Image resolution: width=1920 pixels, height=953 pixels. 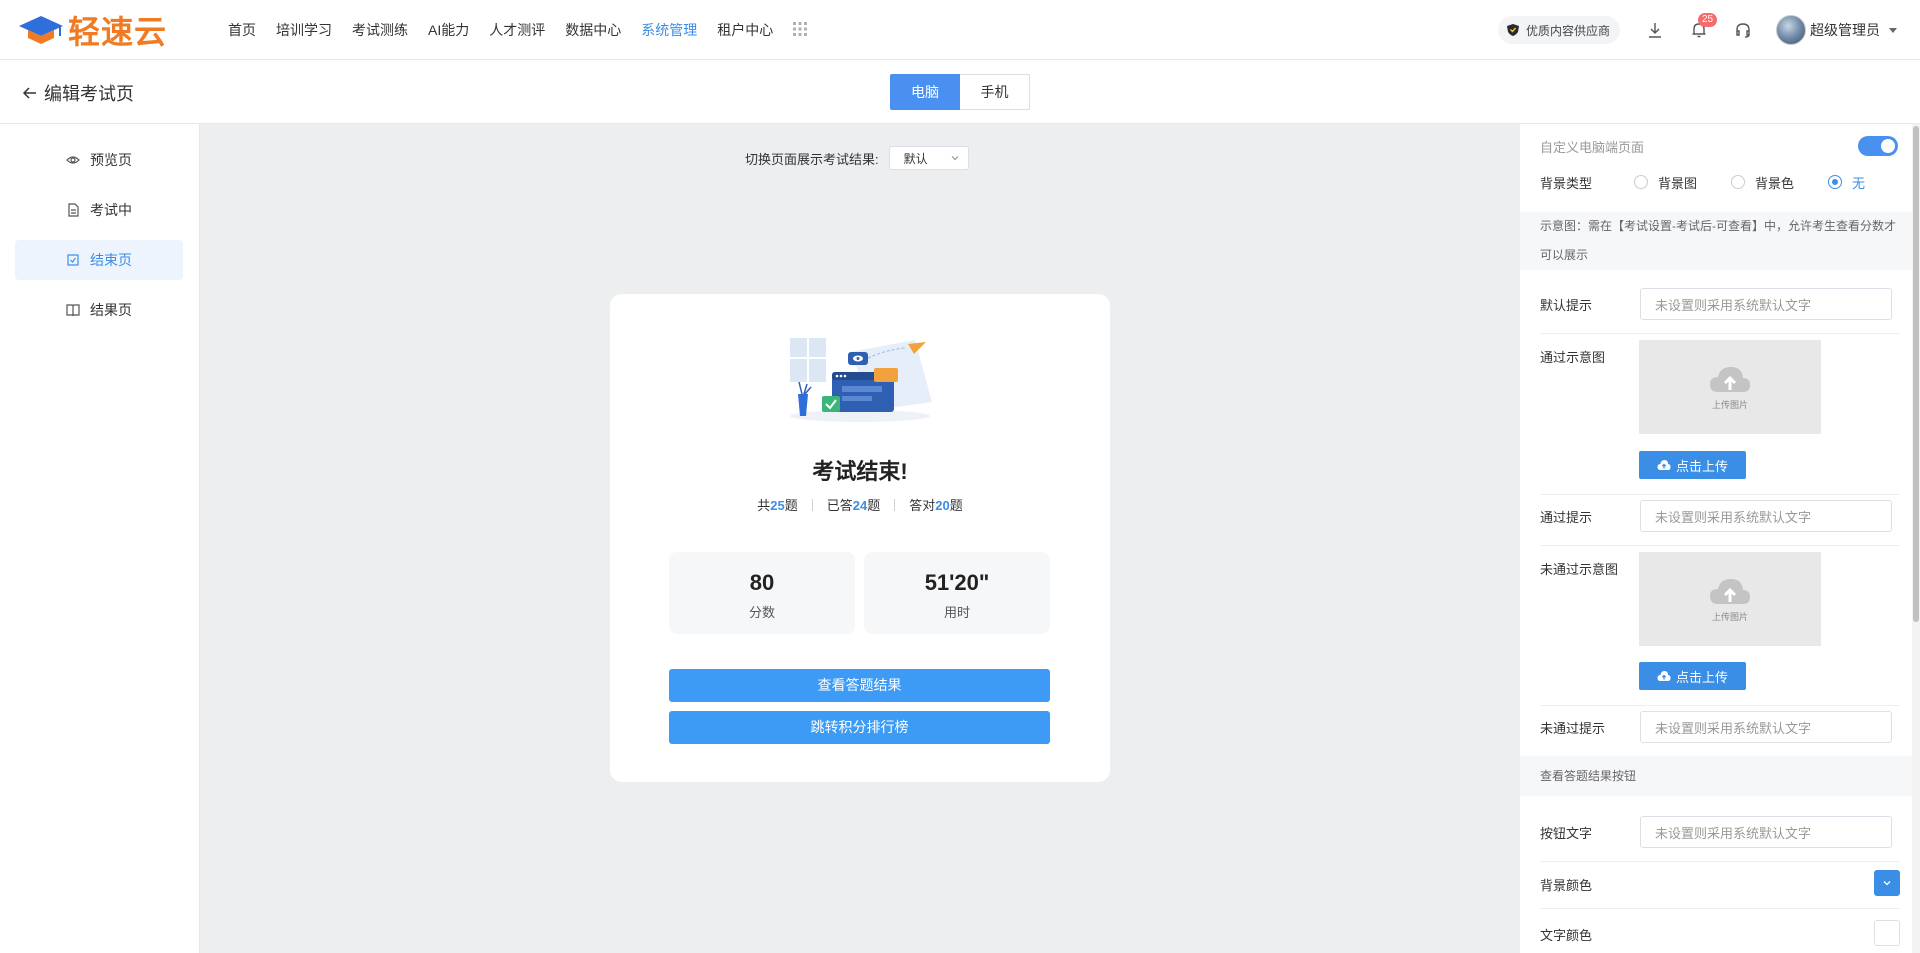 I want to click on custom-pc-toggle, so click(x=1878, y=146).